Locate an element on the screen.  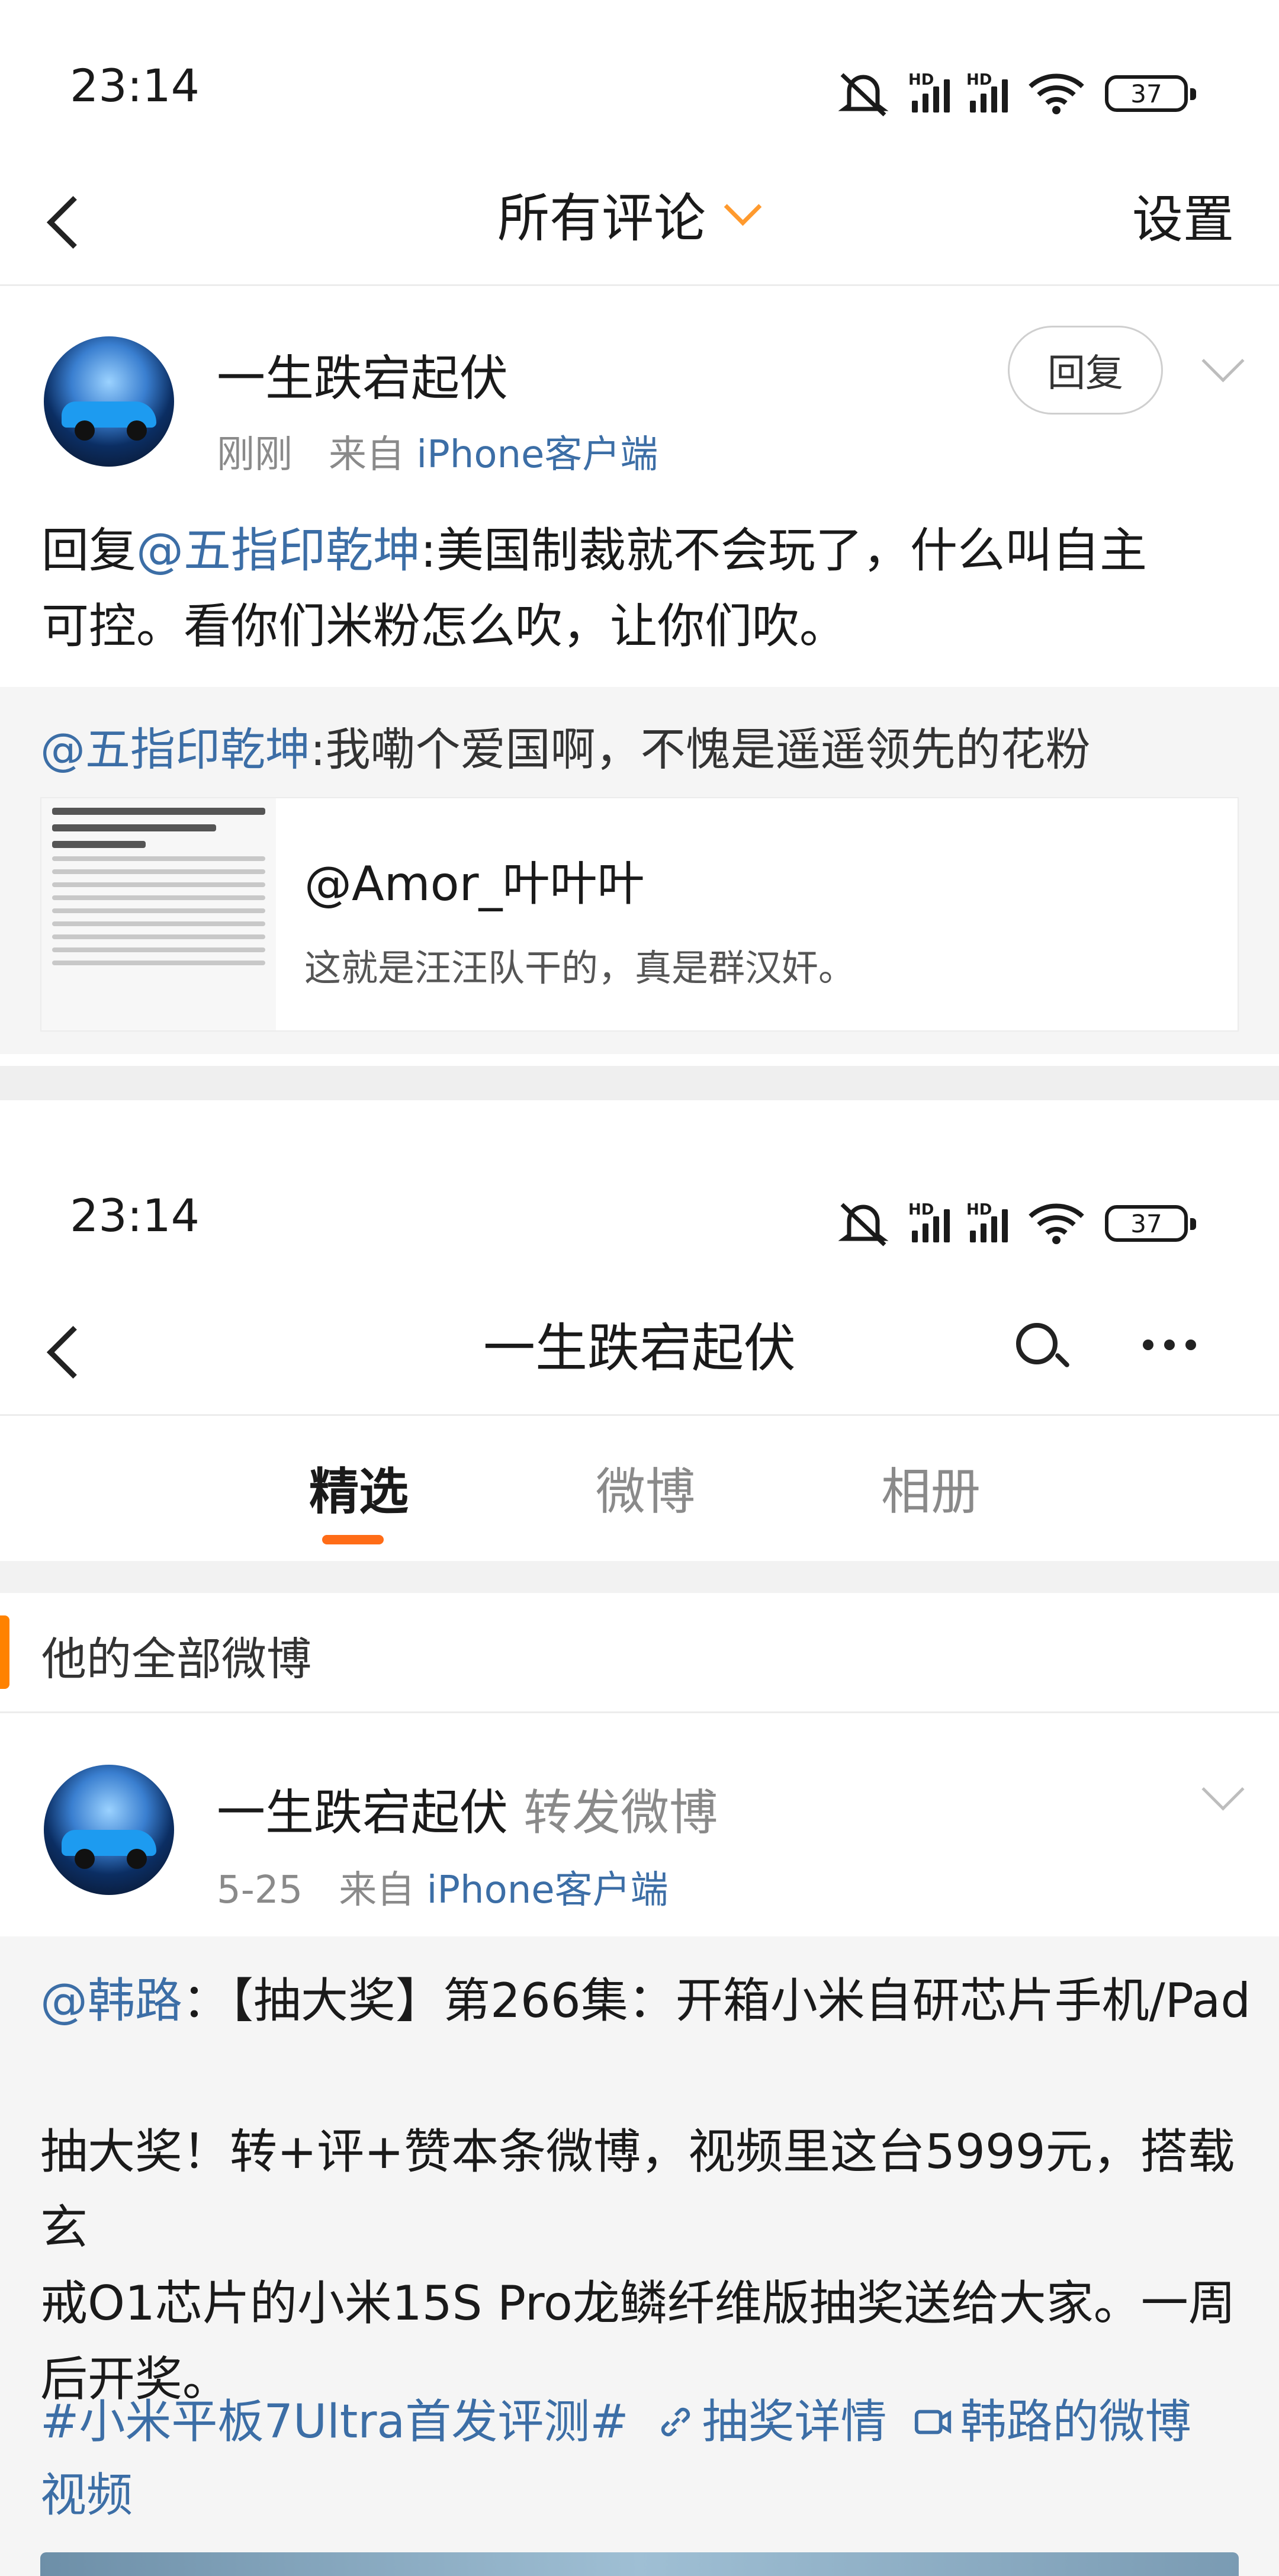
card-username: @Amor_叶叶叶 is located at coordinates (475, 883).